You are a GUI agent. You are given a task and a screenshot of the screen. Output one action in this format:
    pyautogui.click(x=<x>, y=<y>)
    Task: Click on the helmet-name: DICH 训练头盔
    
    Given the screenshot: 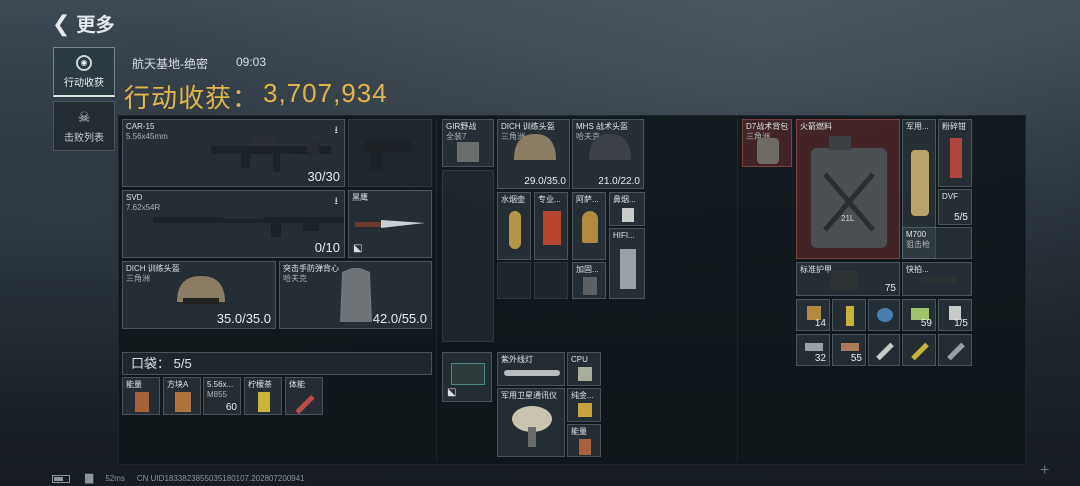 What is the action you would take?
    pyautogui.click(x=153, y=268)
    